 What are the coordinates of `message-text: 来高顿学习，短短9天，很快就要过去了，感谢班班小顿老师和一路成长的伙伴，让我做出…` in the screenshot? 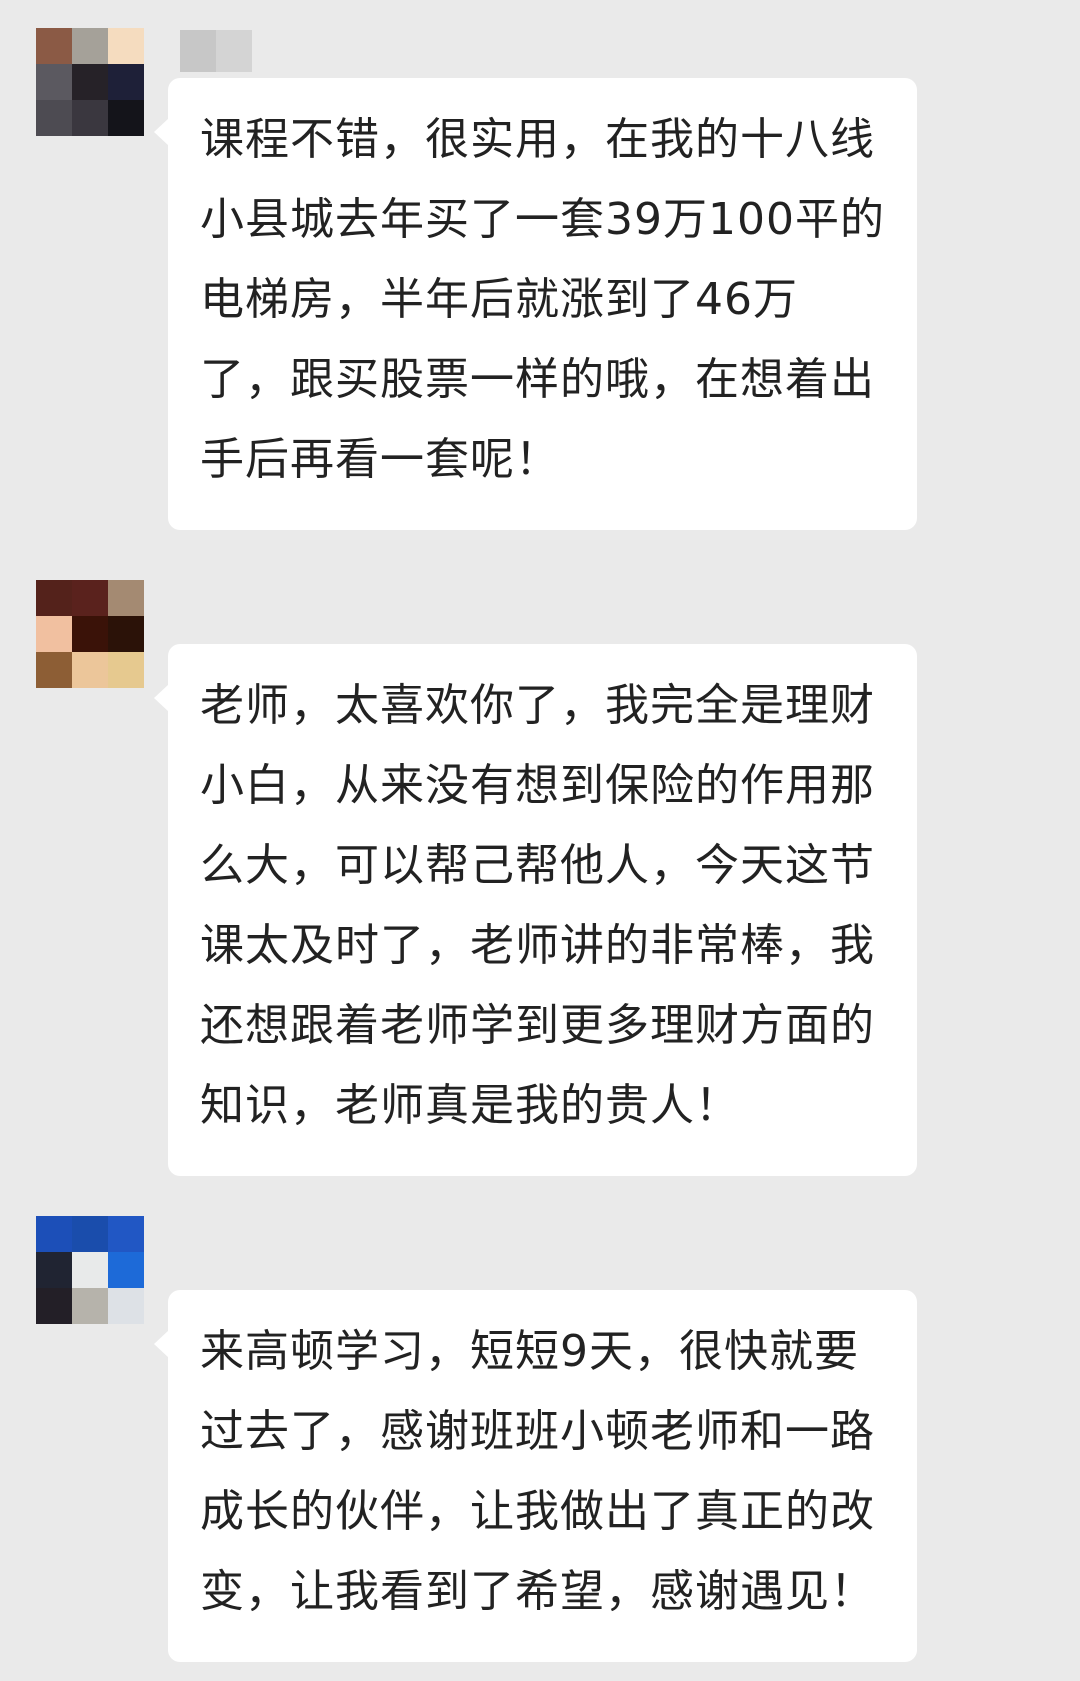 It's located at (537, 1471).